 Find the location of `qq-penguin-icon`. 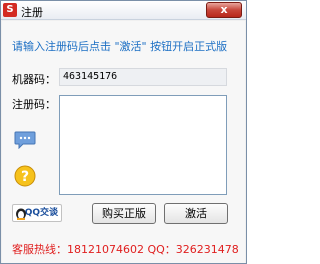

qq-penguin-icon is located at coordinates (21, 214).